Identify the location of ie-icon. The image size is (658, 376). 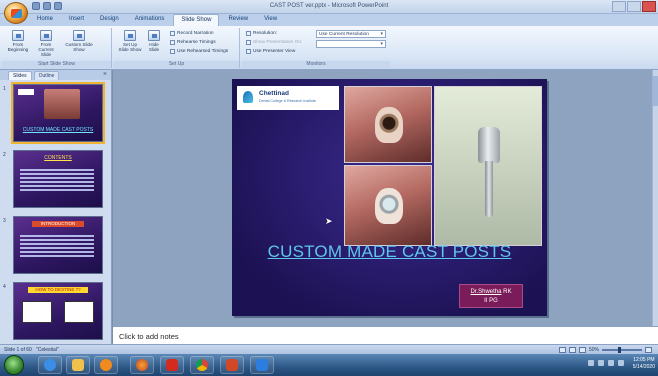
(50, 365).